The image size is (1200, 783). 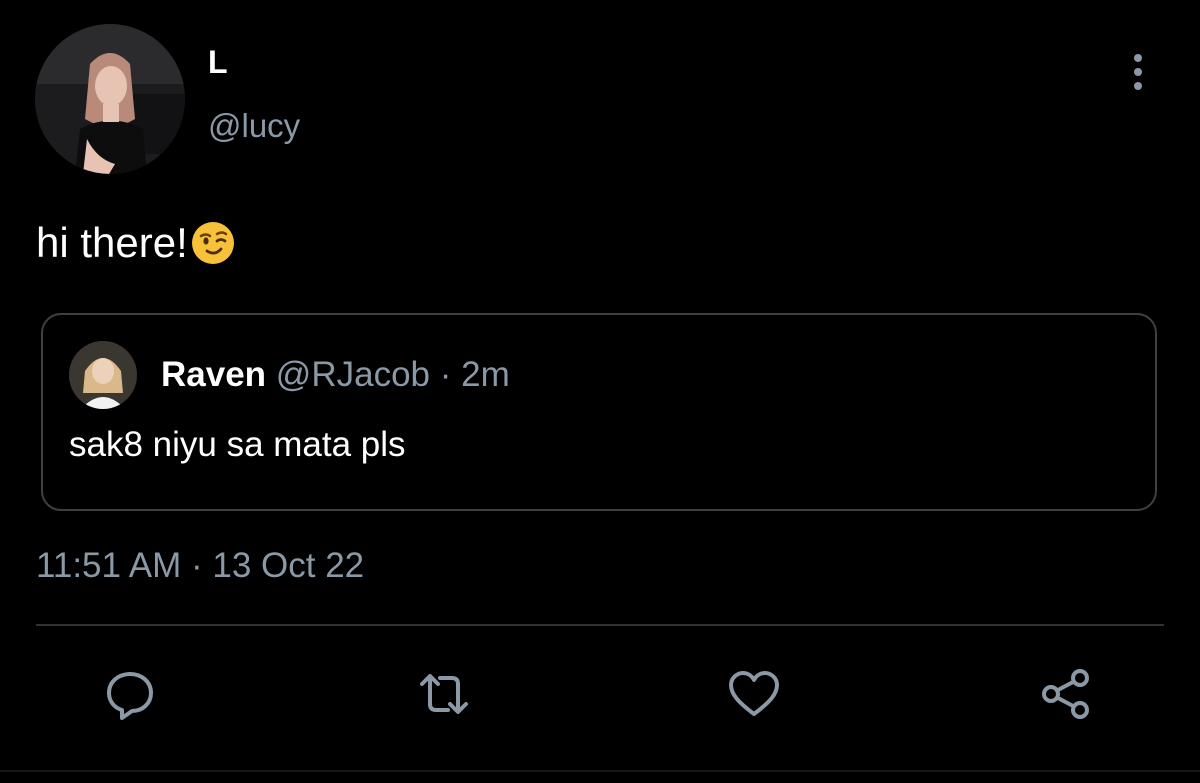 I want to click on quoted-display-name: Raven, so click(x=213, y=374).